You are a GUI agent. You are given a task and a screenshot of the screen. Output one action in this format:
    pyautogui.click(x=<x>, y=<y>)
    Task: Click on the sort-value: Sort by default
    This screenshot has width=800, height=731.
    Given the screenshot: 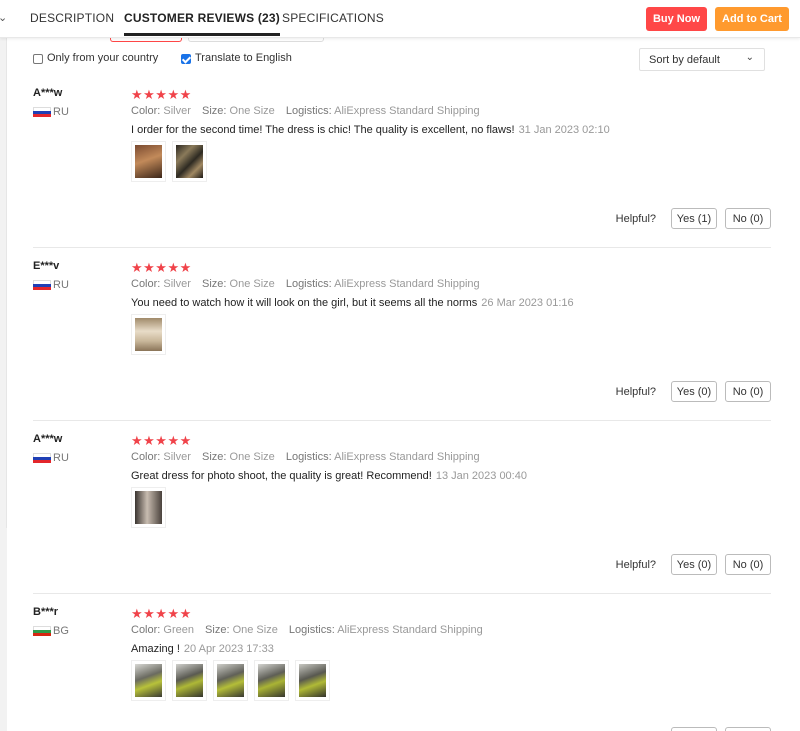 What is the action you would take?
    pyautogui.click(x=684, y=60)
    